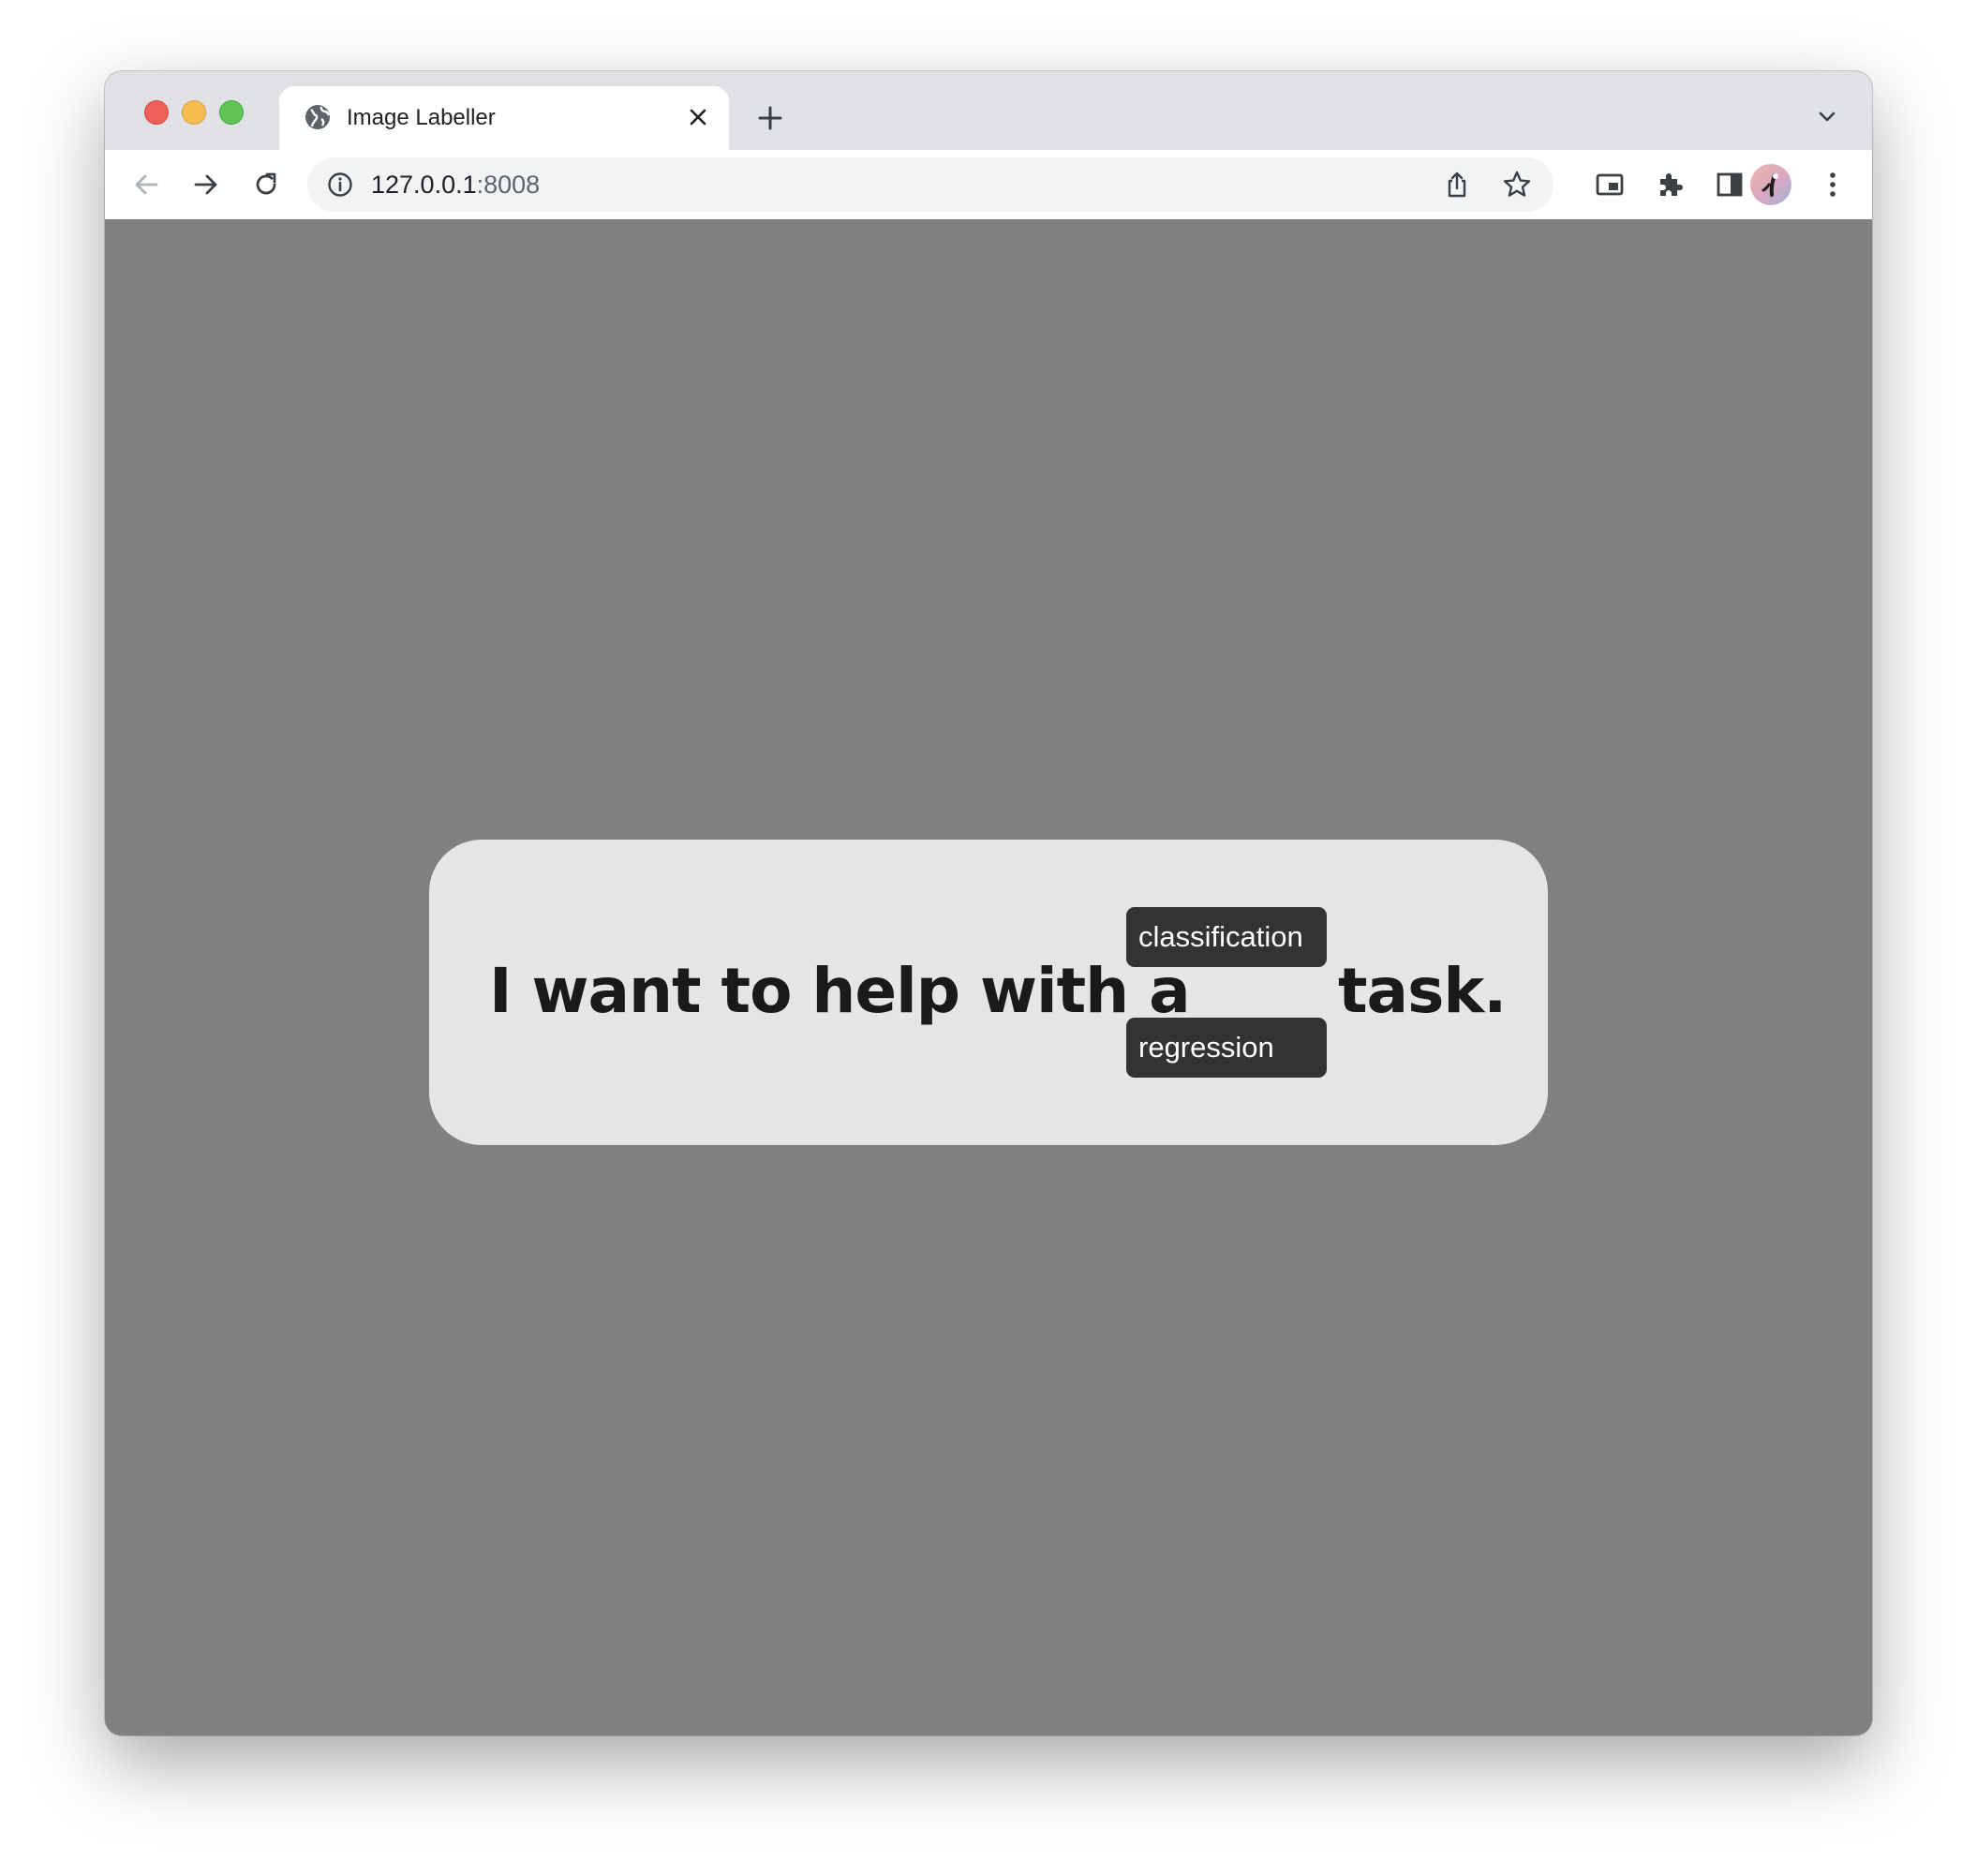  Describe the element at coordinates (698, 117) in the screenshot. I see `close-icon` at that location.